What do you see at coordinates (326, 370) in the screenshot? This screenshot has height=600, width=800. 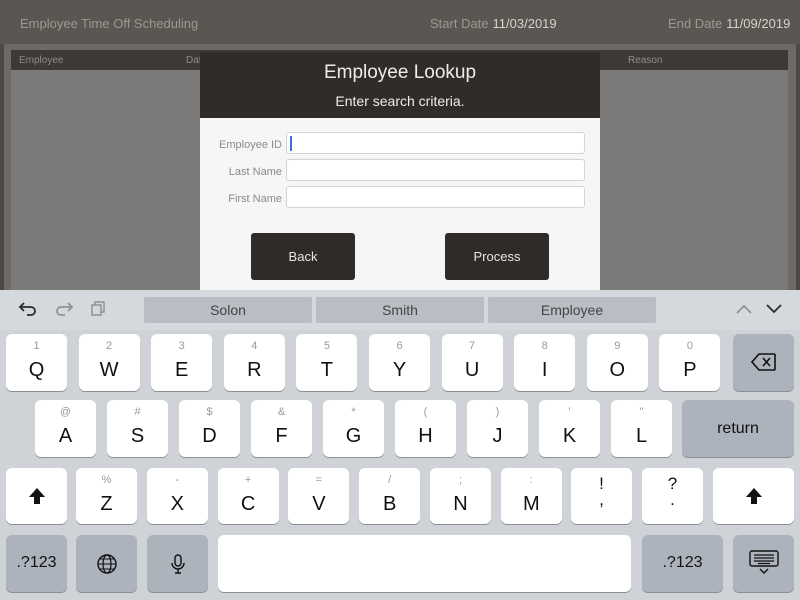 I see `key-letter-label: T` at bounding box center [326, 370].